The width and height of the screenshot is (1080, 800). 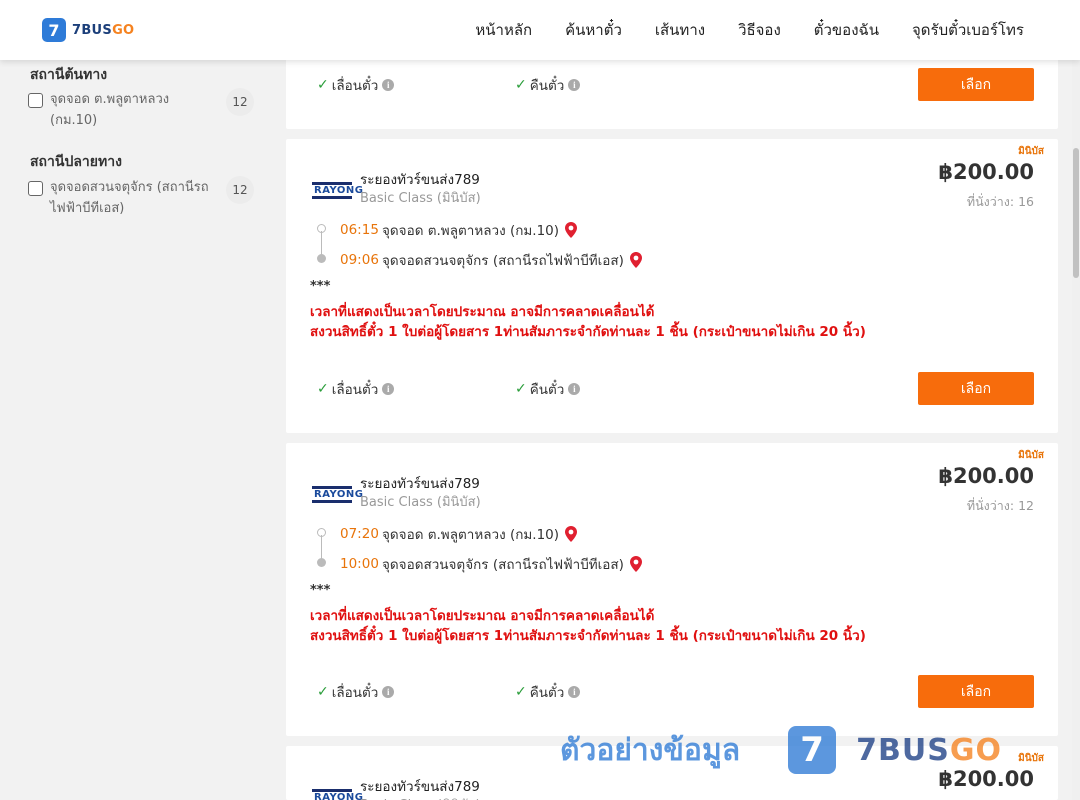 I want to click on nav-my-tickets: ตั๋วของฉัน, so click(x=846, y=30).